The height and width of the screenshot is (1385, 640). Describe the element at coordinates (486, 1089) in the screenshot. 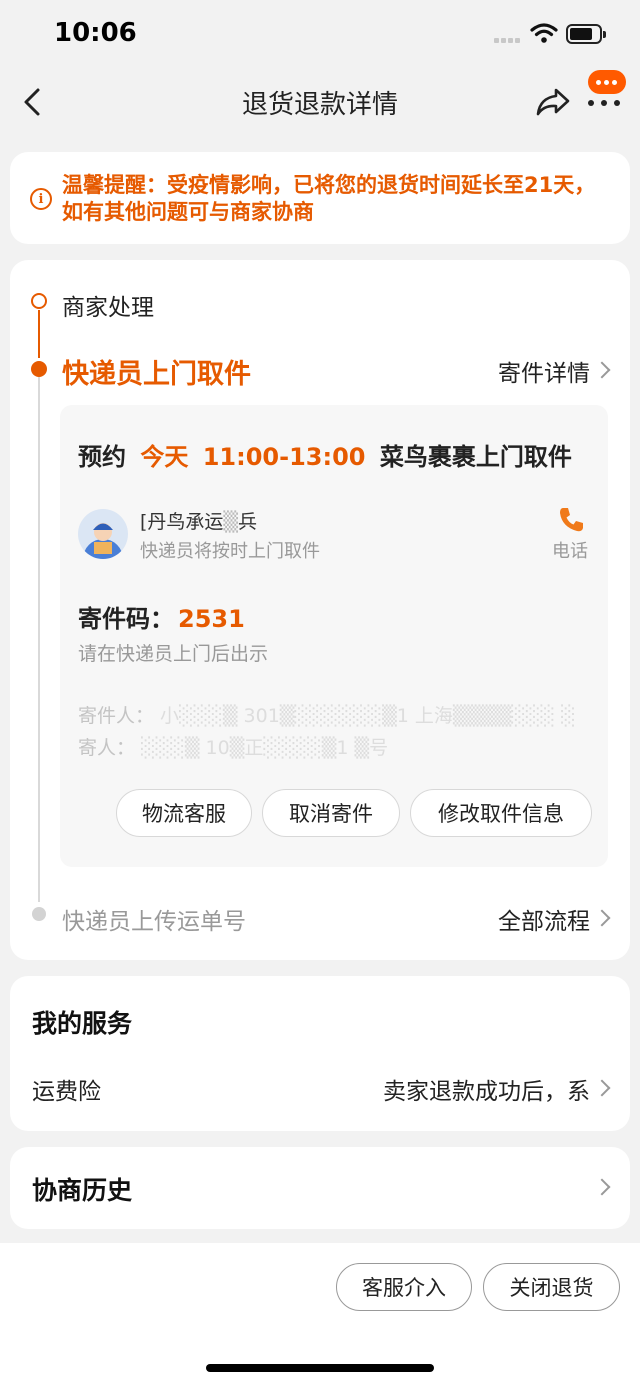

I see `shipping-insurance-value: 卖家退款成功后，系` at that location.